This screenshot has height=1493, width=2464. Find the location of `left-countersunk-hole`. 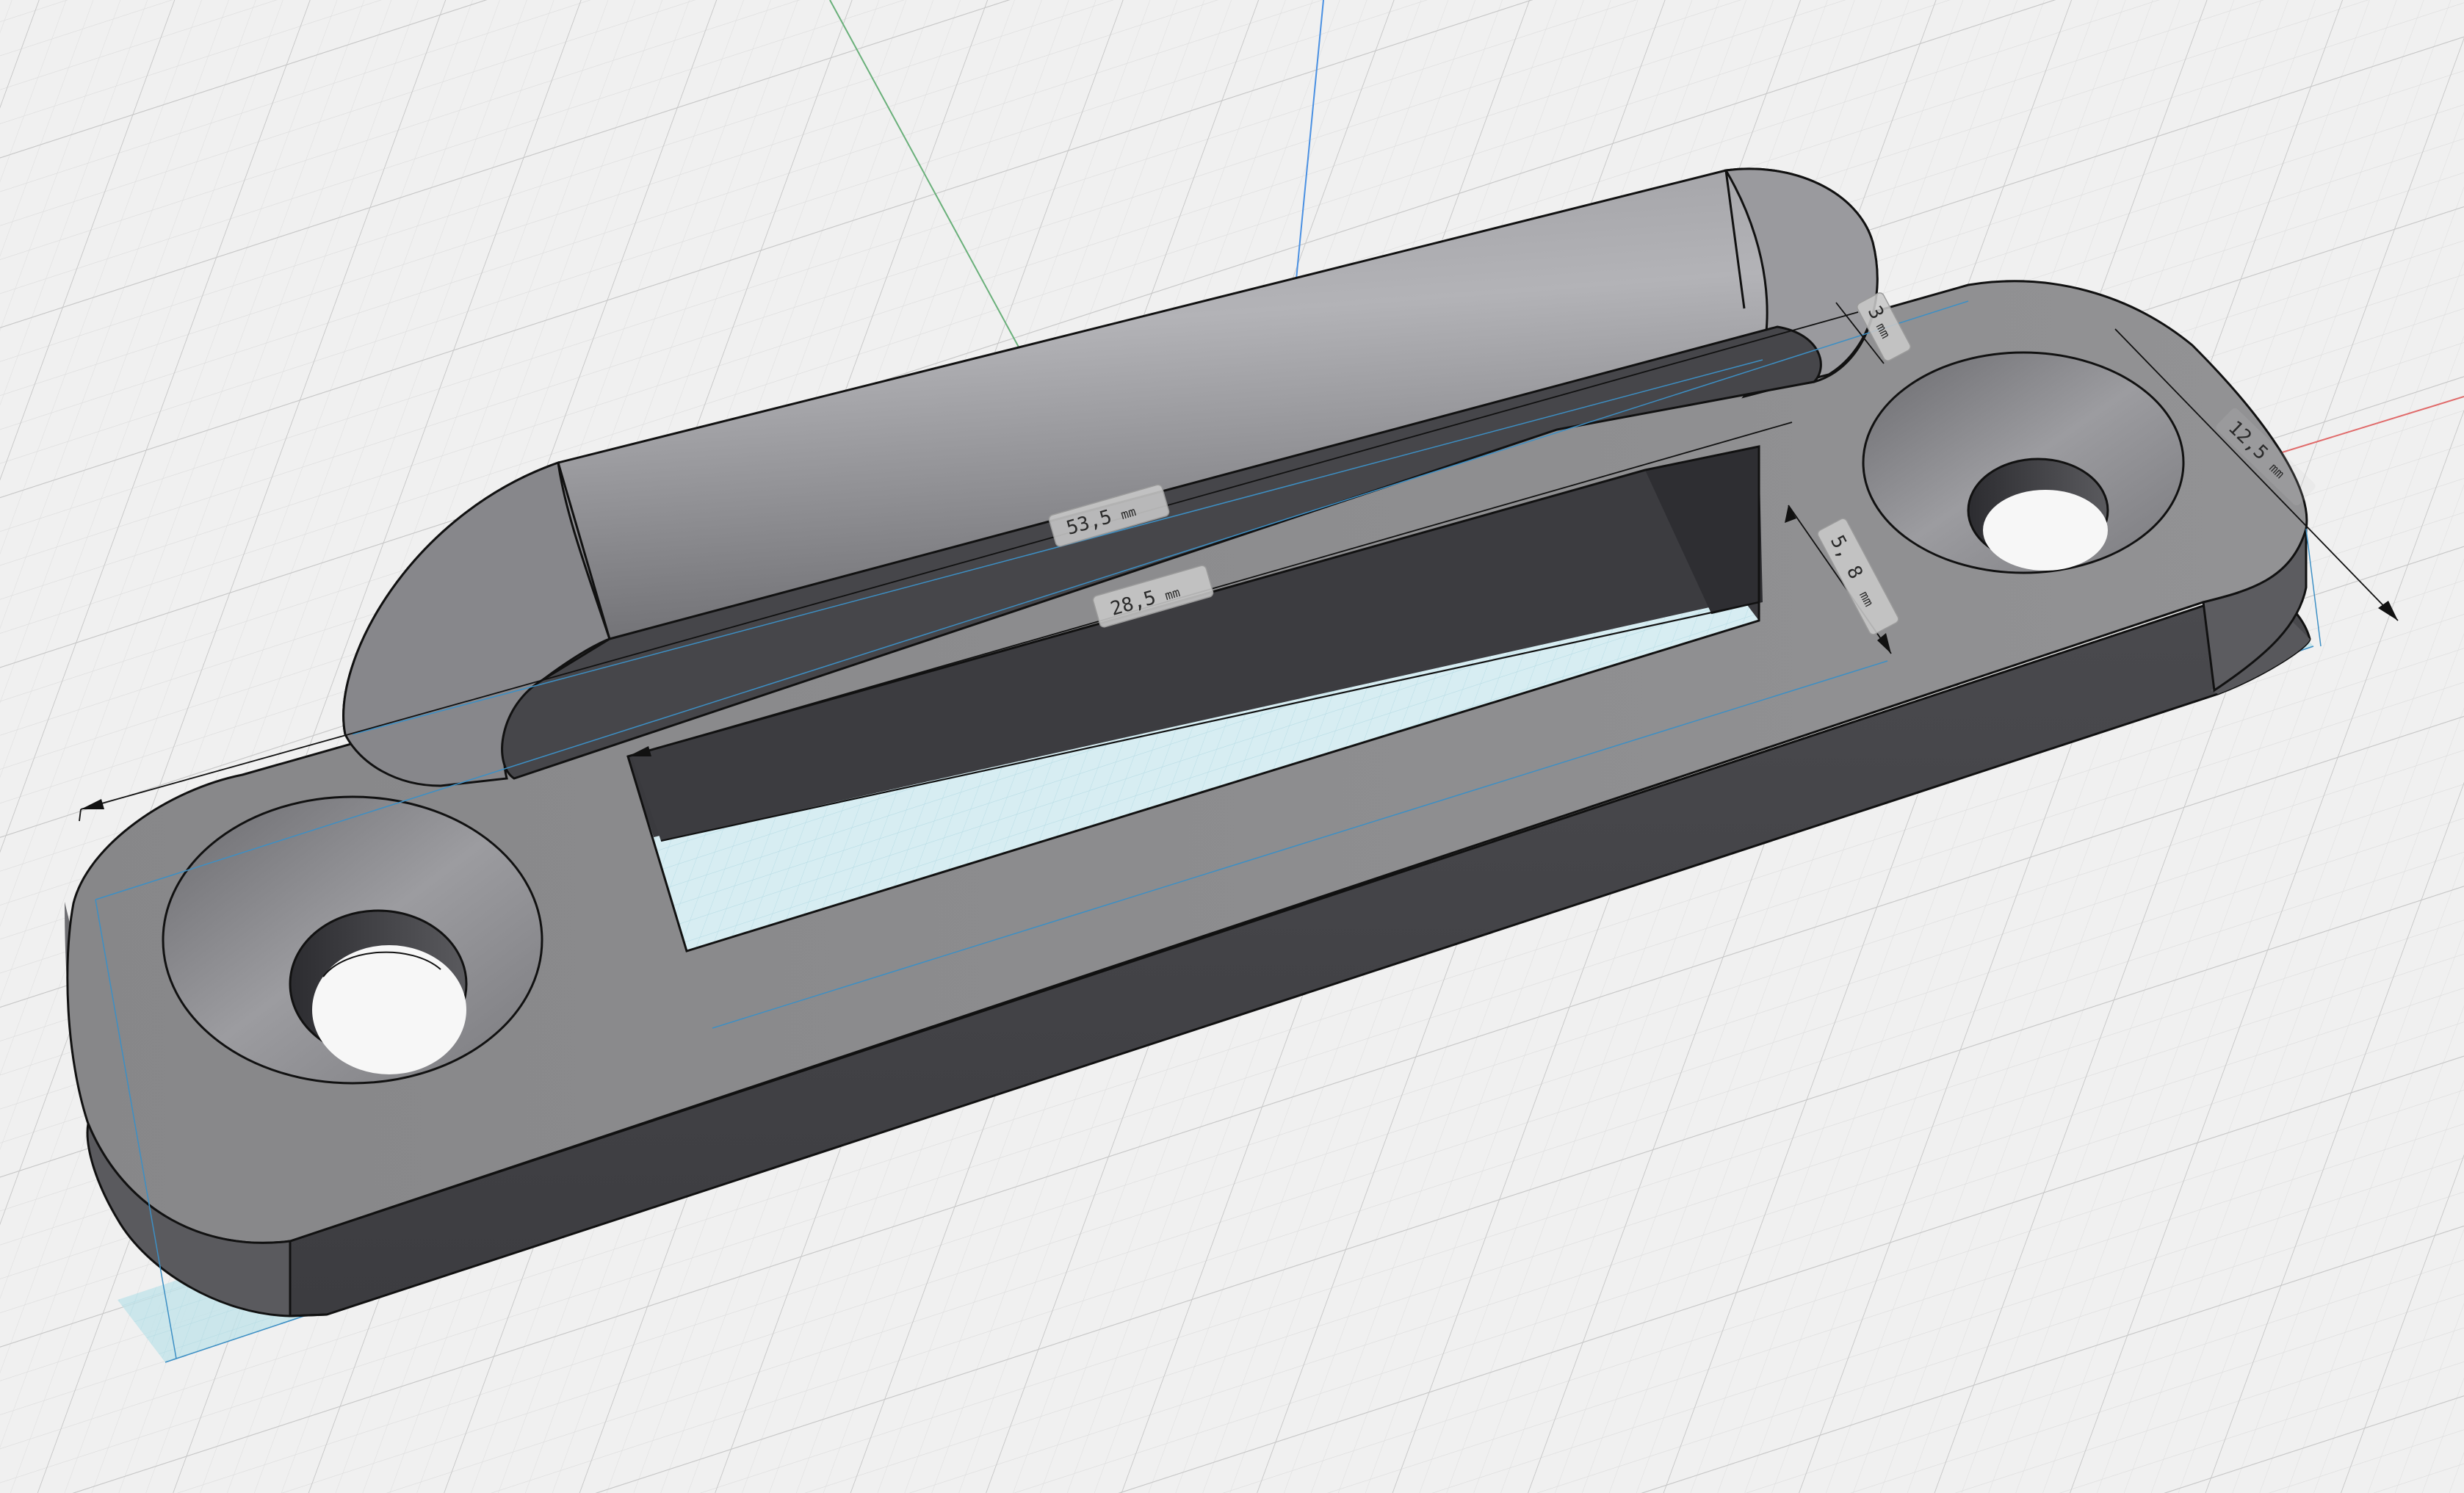

left-countersunk-hole is located at coordinates (352, 940).